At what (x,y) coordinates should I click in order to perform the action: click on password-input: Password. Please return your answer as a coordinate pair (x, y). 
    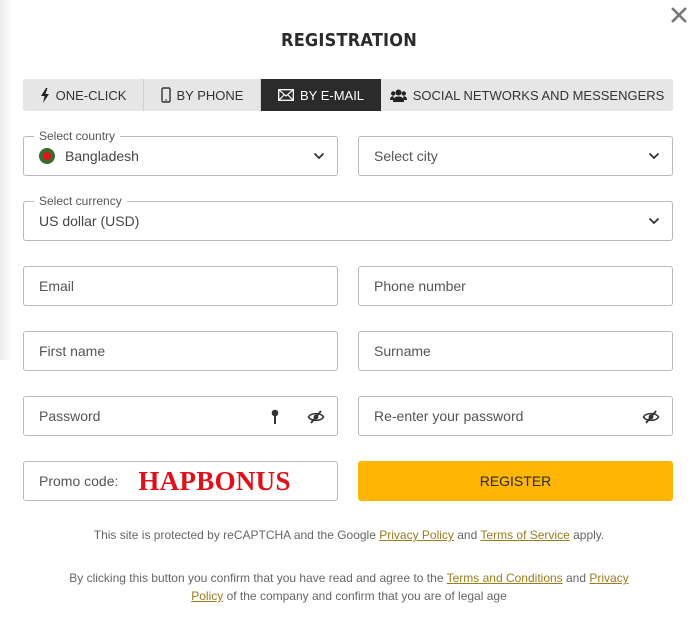
    Looking at the image, I should click on (180, 416).